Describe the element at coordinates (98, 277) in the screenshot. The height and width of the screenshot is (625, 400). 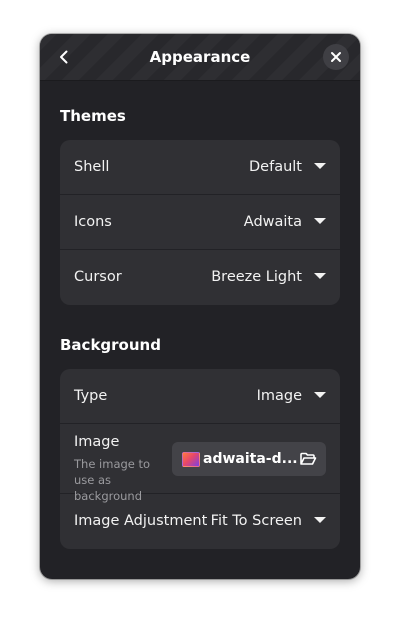
I see `cursor-label: Cursor` at that location.